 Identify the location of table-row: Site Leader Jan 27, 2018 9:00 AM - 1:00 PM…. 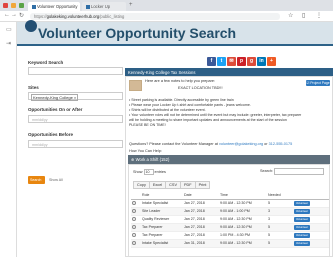
(230, 211).